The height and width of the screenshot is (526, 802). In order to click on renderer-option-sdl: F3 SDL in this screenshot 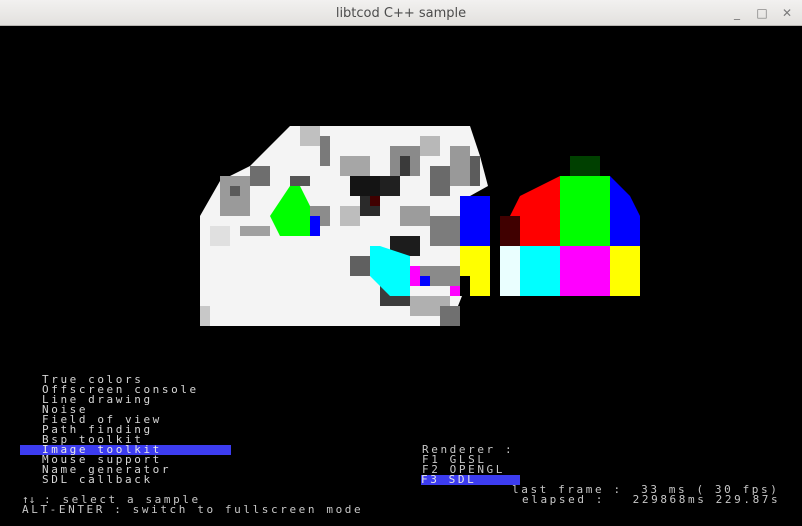, I will do `click(470, 479)`.